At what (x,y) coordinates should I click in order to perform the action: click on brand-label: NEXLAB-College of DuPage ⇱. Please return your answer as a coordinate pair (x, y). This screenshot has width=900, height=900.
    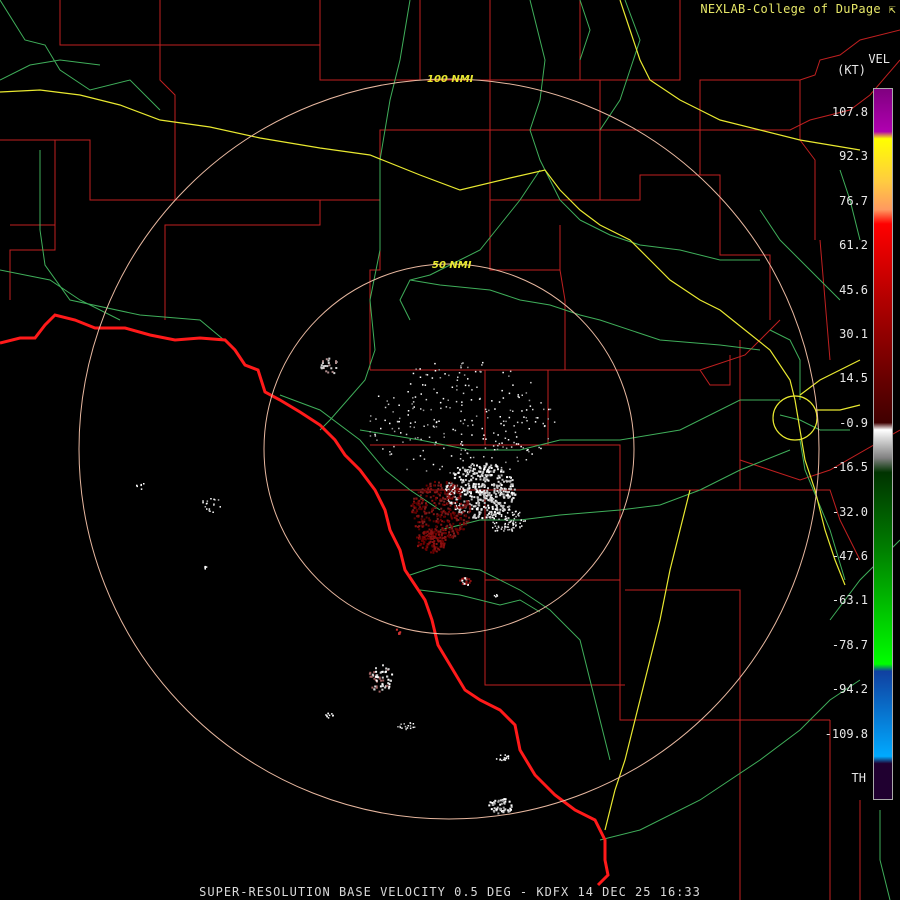
    Looking at the image, I should click on (798, 9).